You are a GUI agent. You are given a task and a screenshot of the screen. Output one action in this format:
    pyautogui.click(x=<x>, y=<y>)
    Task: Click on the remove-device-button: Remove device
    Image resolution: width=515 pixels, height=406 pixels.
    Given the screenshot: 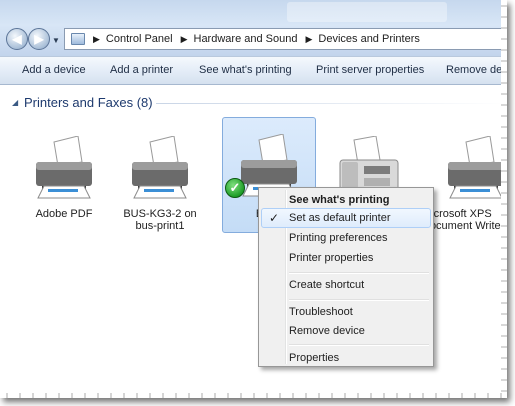 What is the action you would take?
    pyautogui.click(x=476, y=70)
    